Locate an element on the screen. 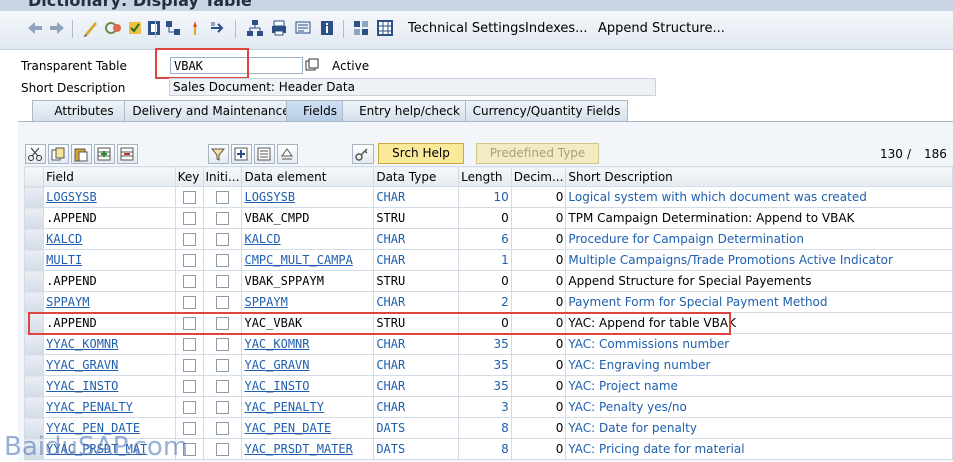  predefined-type-button: Predefined Type is located at coordinates (537, 153).